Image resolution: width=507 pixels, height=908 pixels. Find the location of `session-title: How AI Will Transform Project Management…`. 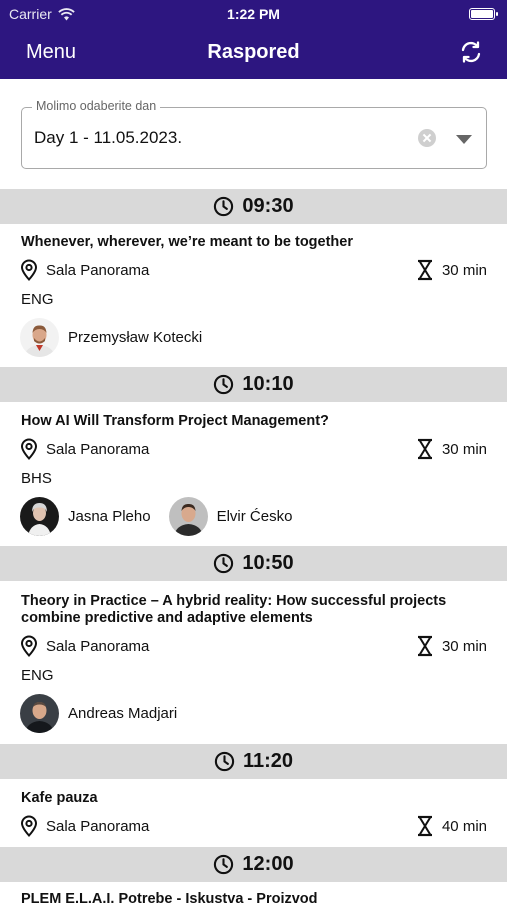

session-title: How AI Will Transform Project Management… is located at coordinates (175, 421).